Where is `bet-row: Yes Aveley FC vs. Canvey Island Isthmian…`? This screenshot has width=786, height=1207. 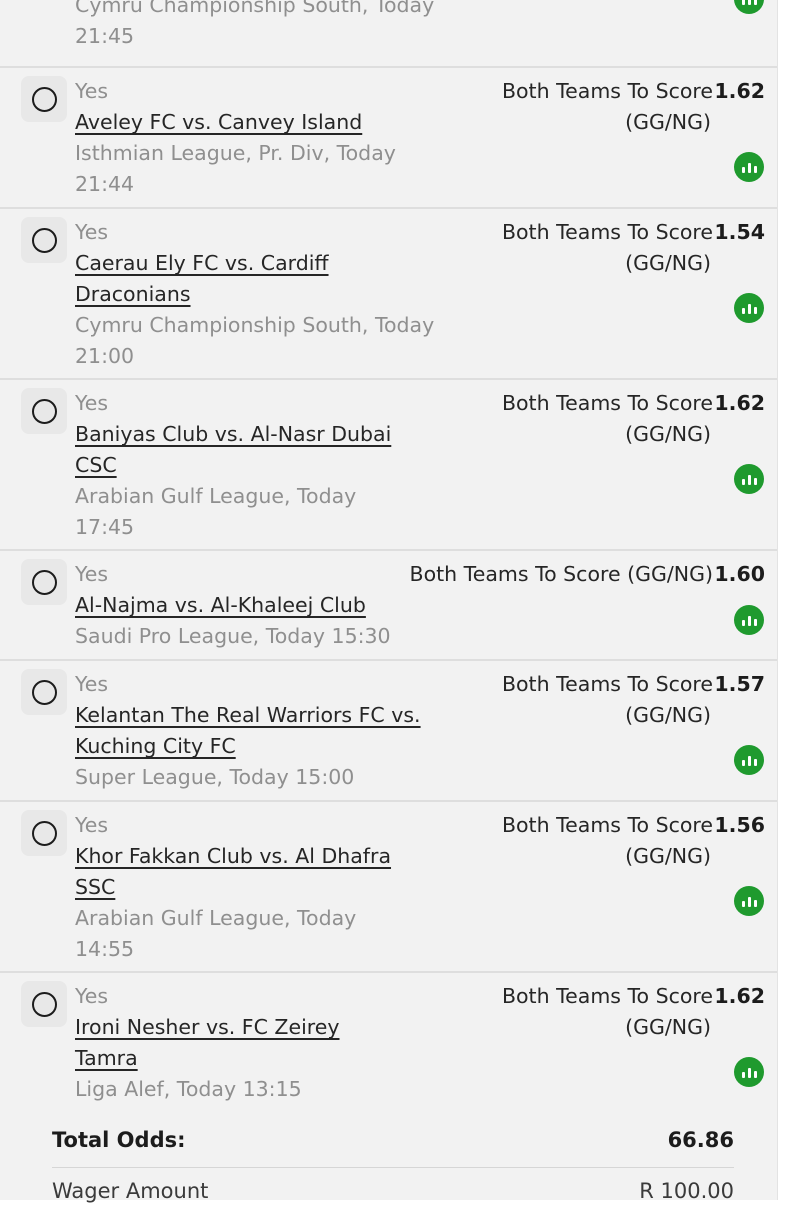
bet-row: Yes Aveley FC vs. Canvey Island Isthmian… is located at coordinates (389, 138).